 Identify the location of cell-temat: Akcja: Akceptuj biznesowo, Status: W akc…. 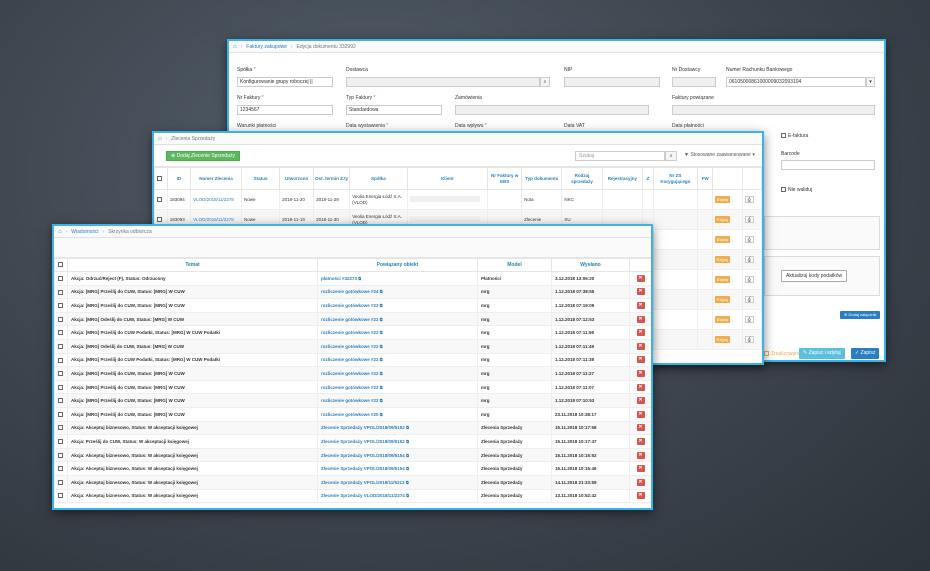
(192, 428).